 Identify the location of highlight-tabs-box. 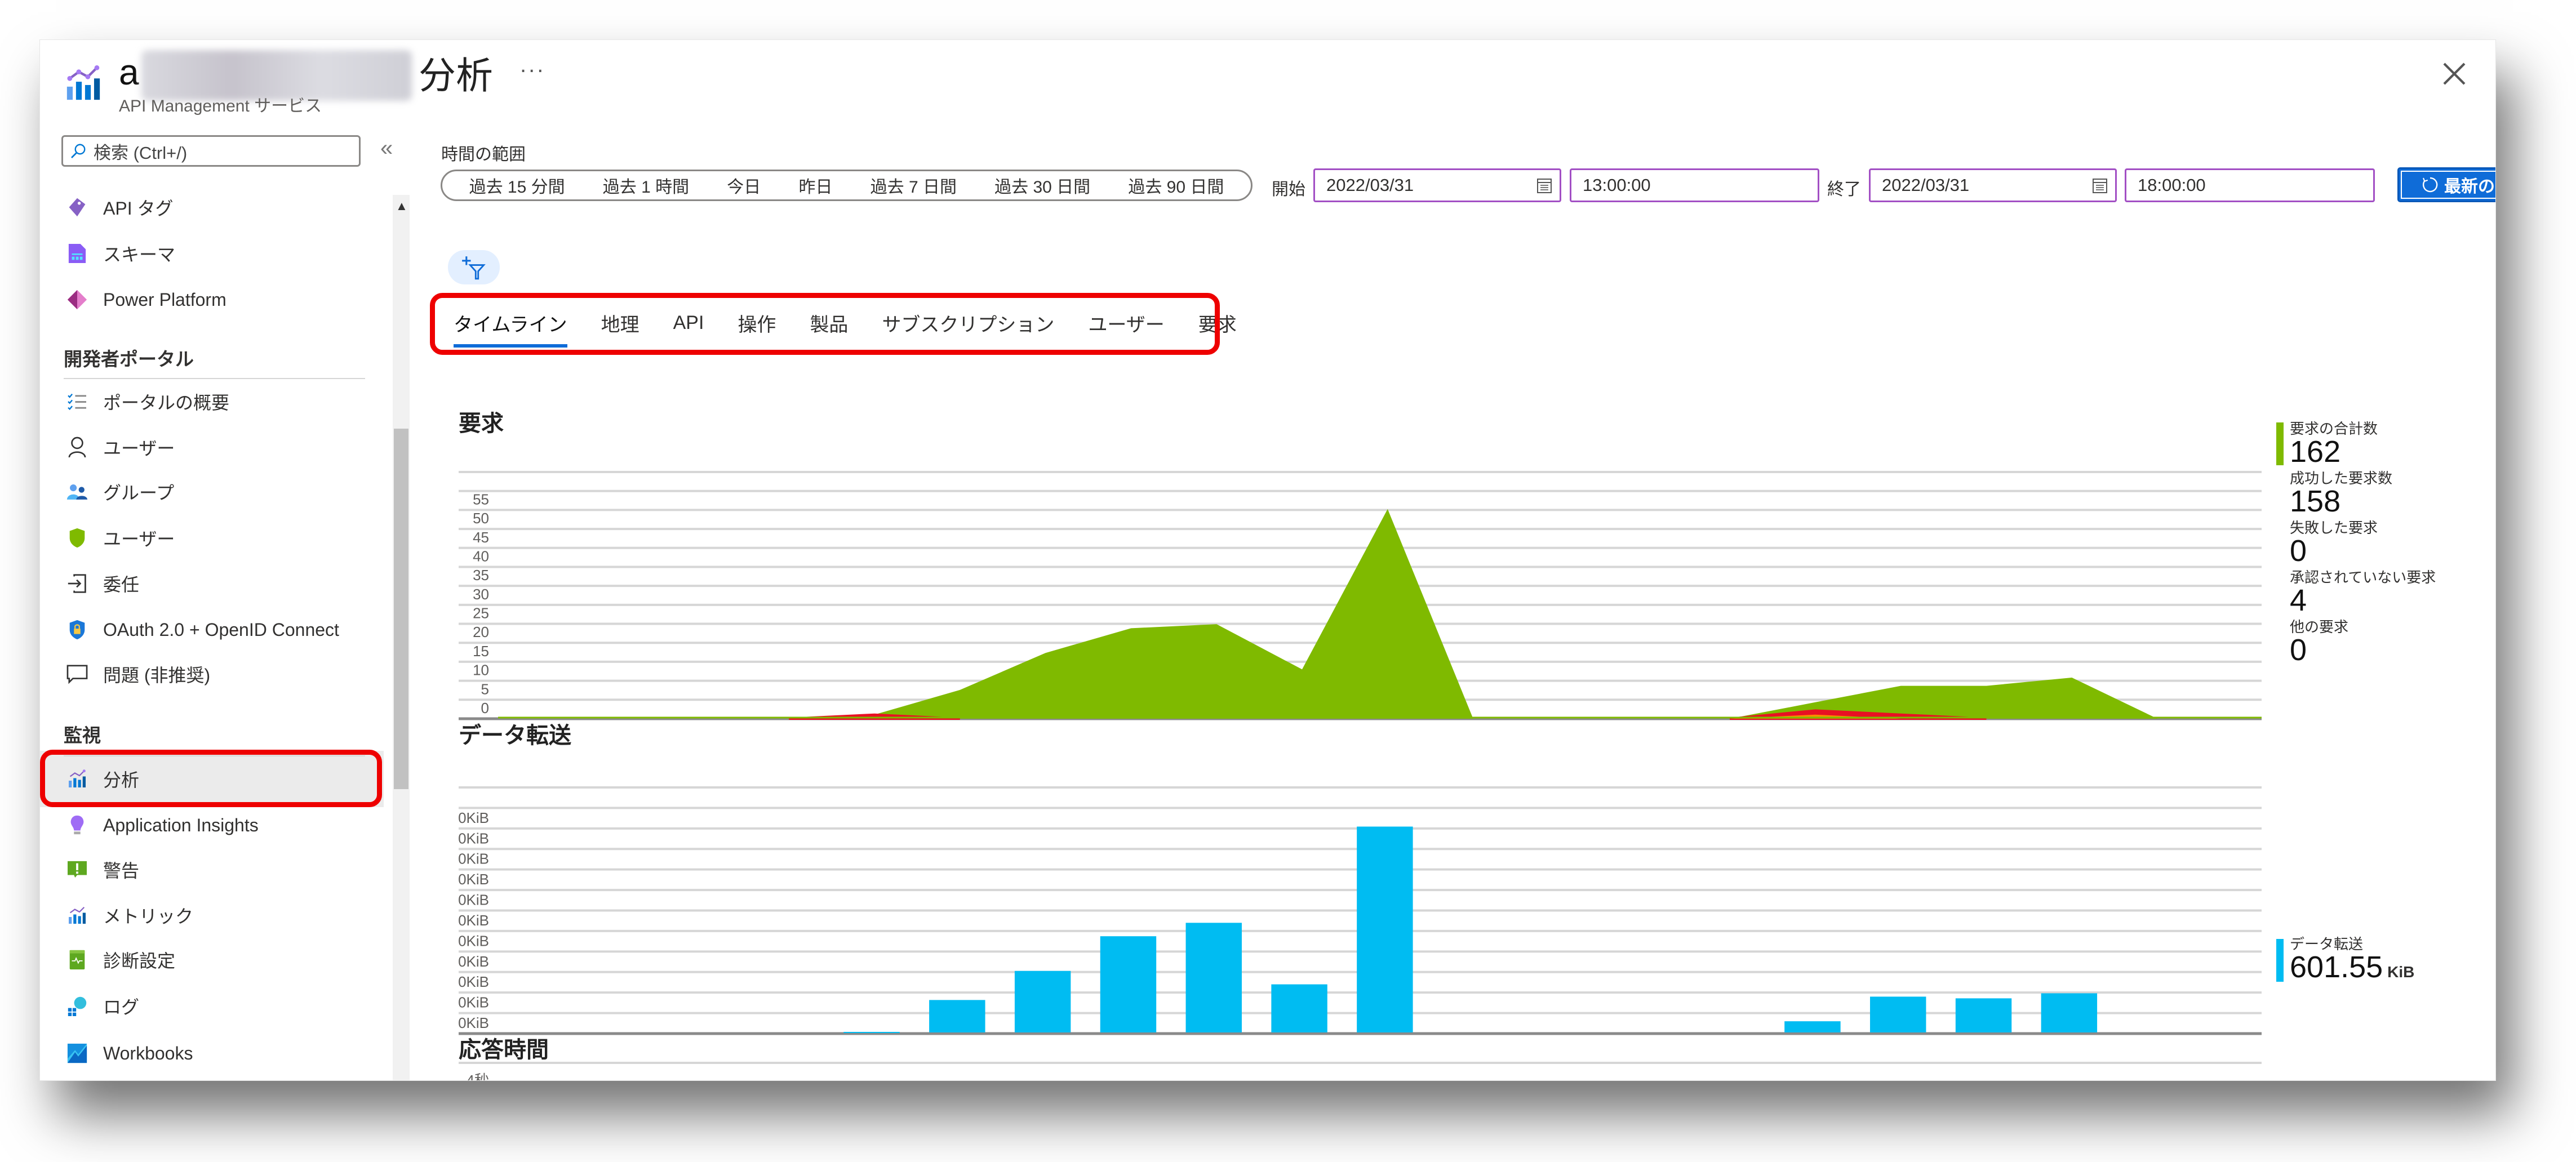
(825, 324).